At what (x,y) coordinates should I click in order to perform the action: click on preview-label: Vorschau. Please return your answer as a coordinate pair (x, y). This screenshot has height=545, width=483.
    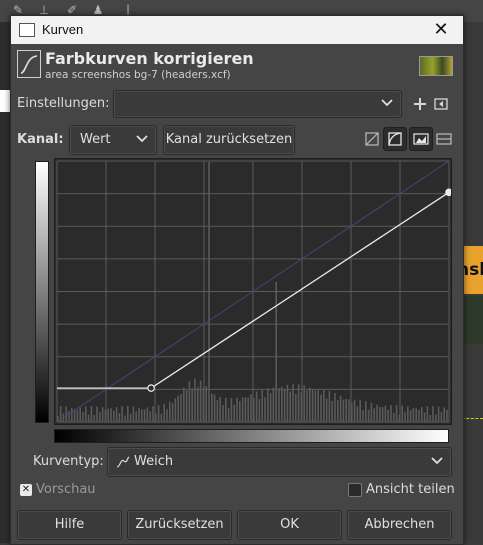
    Looking at the image, I should click on (66, 489).